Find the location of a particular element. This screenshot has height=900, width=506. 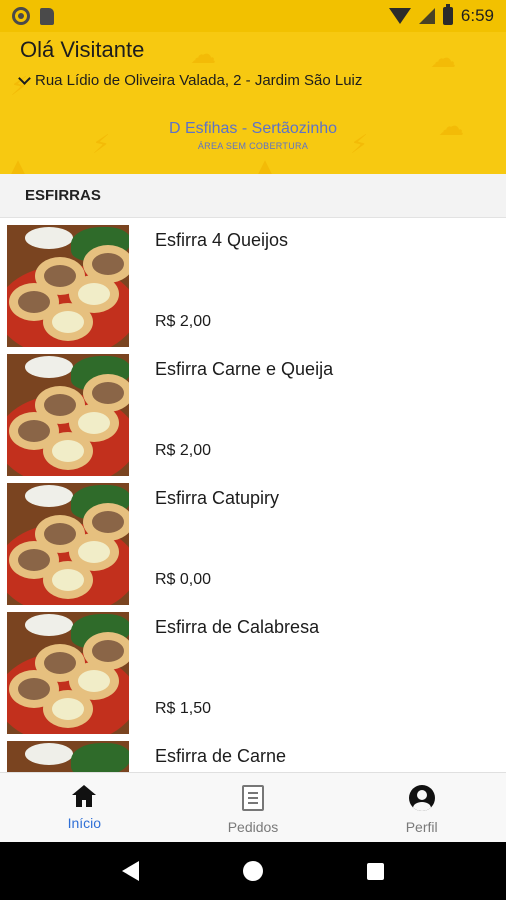

back-icon is located at coordinates (130, 871).